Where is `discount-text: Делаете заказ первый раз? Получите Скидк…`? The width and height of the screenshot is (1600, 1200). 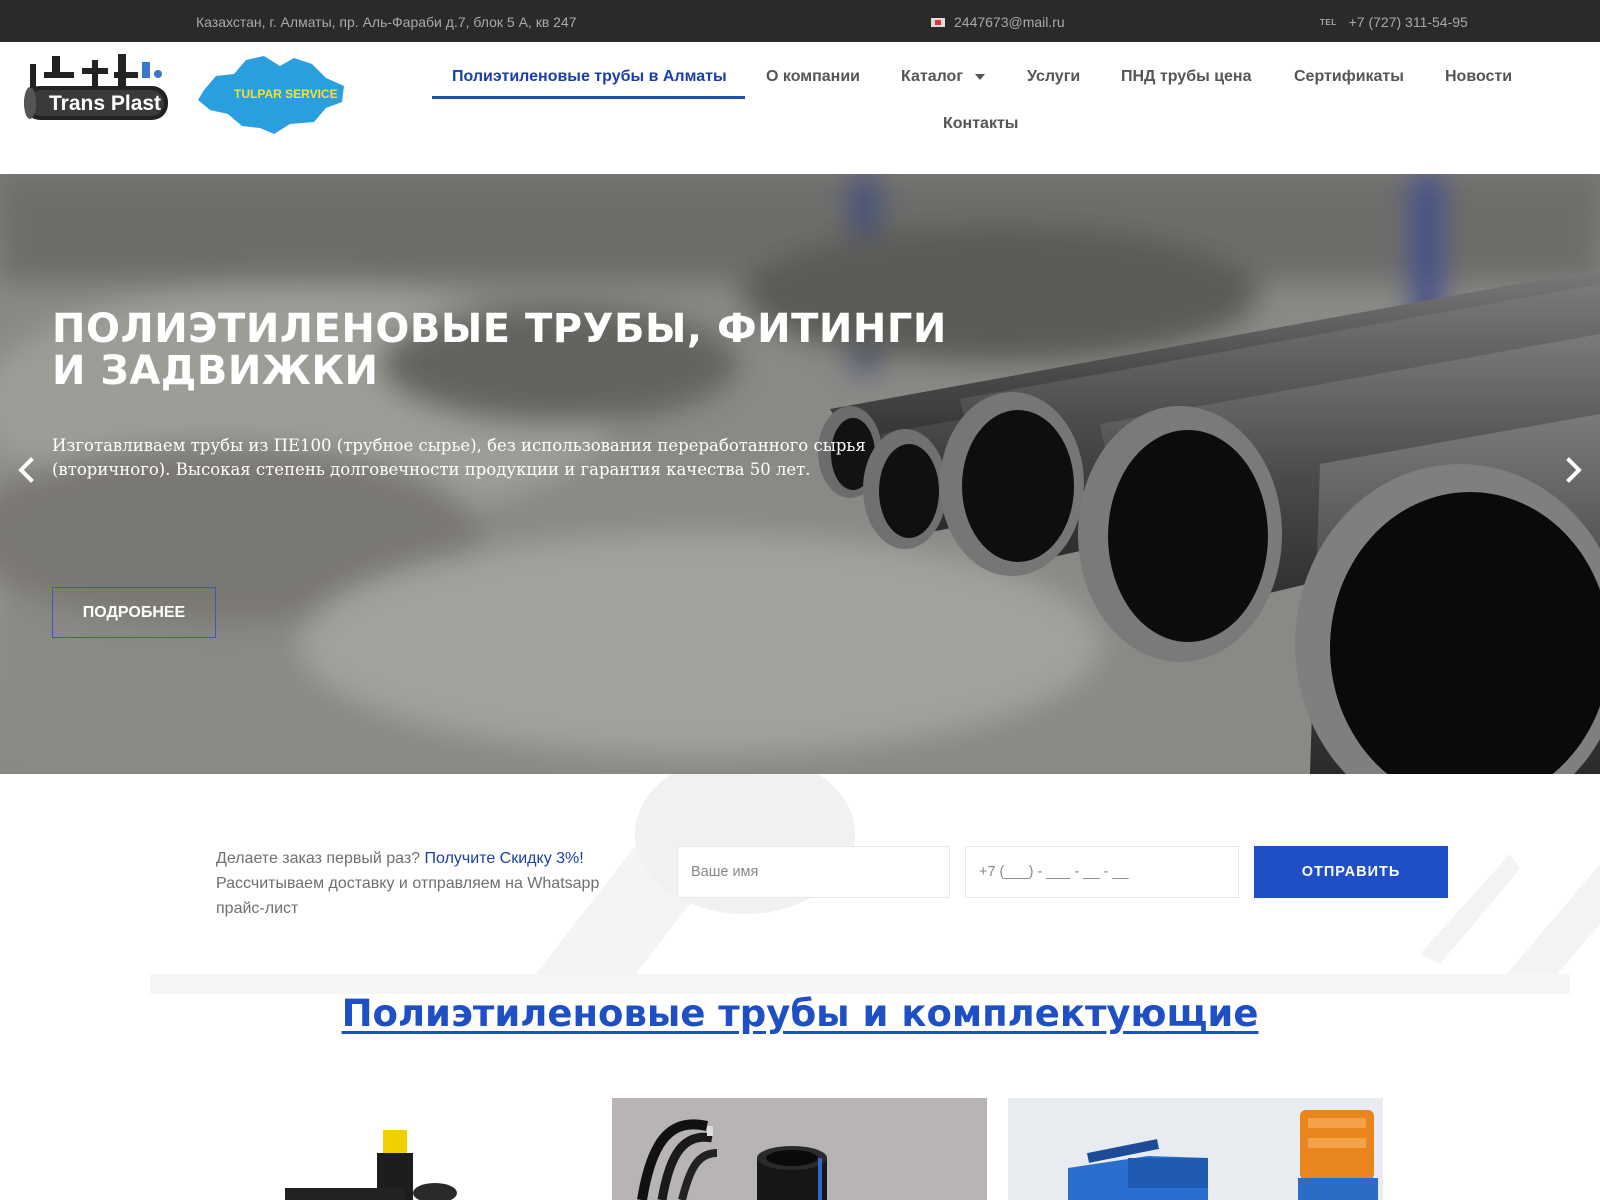 discount-text: Делаете заказ первый раз? Получите Скидк… is located at coordinates (416, 883).